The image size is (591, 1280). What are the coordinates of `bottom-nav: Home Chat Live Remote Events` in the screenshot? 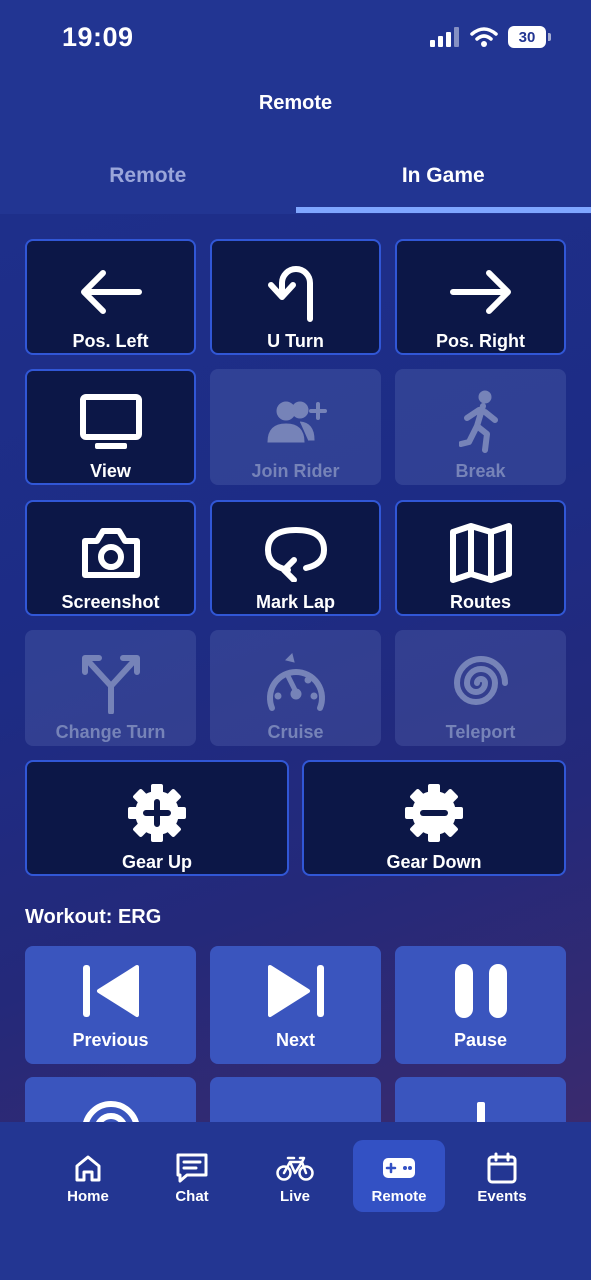 It's located at (295, 1201).